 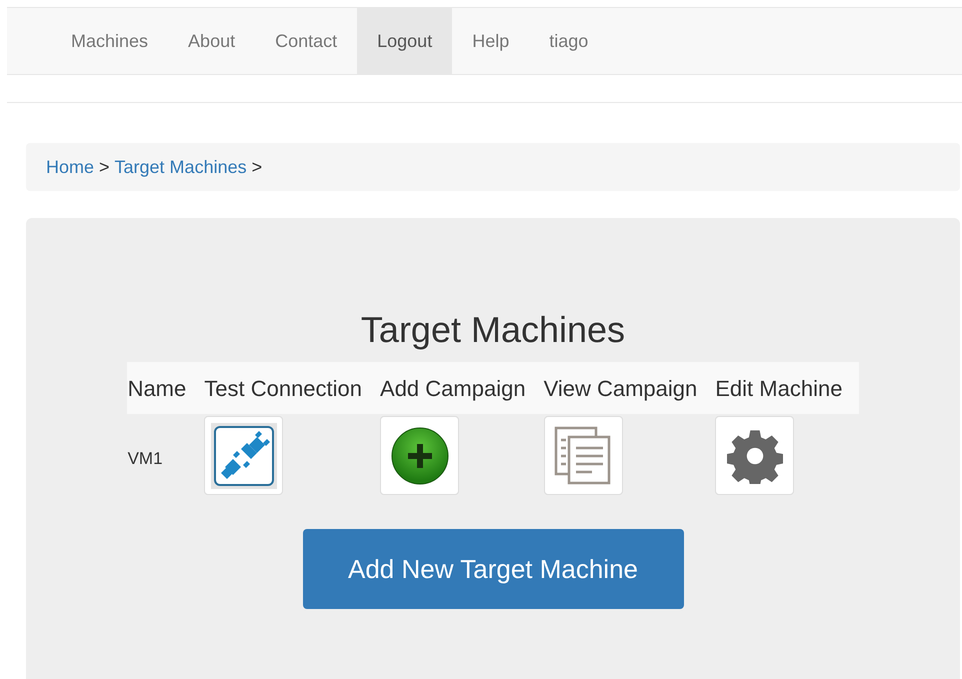 What do you see at coordinates (306, 41) in the screenshot?
I see `nav-link: Contact` at bounding box center [306, 41].